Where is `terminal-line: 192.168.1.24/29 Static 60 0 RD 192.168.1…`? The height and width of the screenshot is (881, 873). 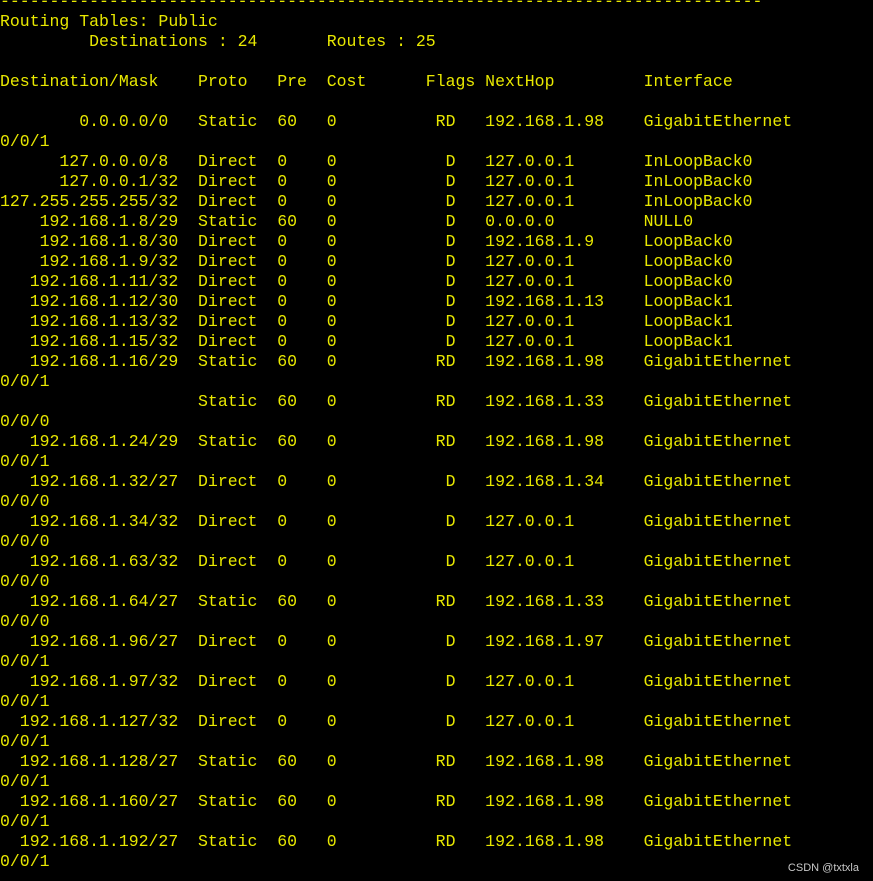 terminal-line: 192.168.1.24/29 Static 60 0 RD 192.168.1… is located at coordinates (396, 441).